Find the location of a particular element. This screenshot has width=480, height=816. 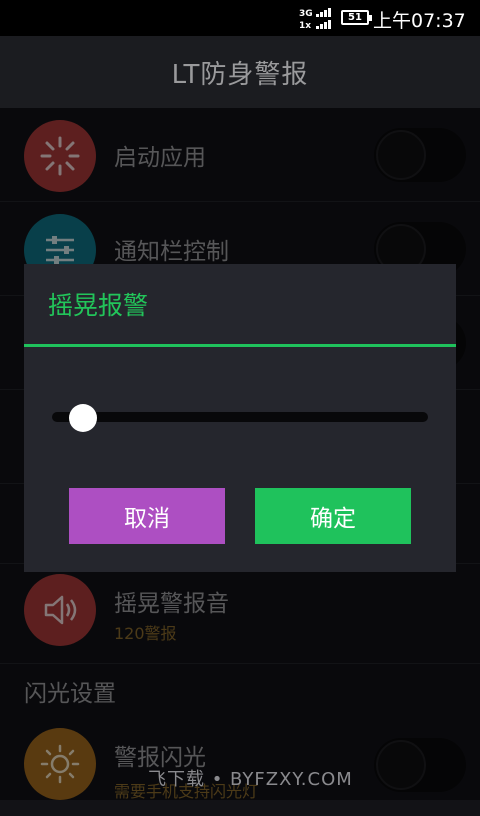

signal-icon: 3G 1x is located at coordinates (315, 19).